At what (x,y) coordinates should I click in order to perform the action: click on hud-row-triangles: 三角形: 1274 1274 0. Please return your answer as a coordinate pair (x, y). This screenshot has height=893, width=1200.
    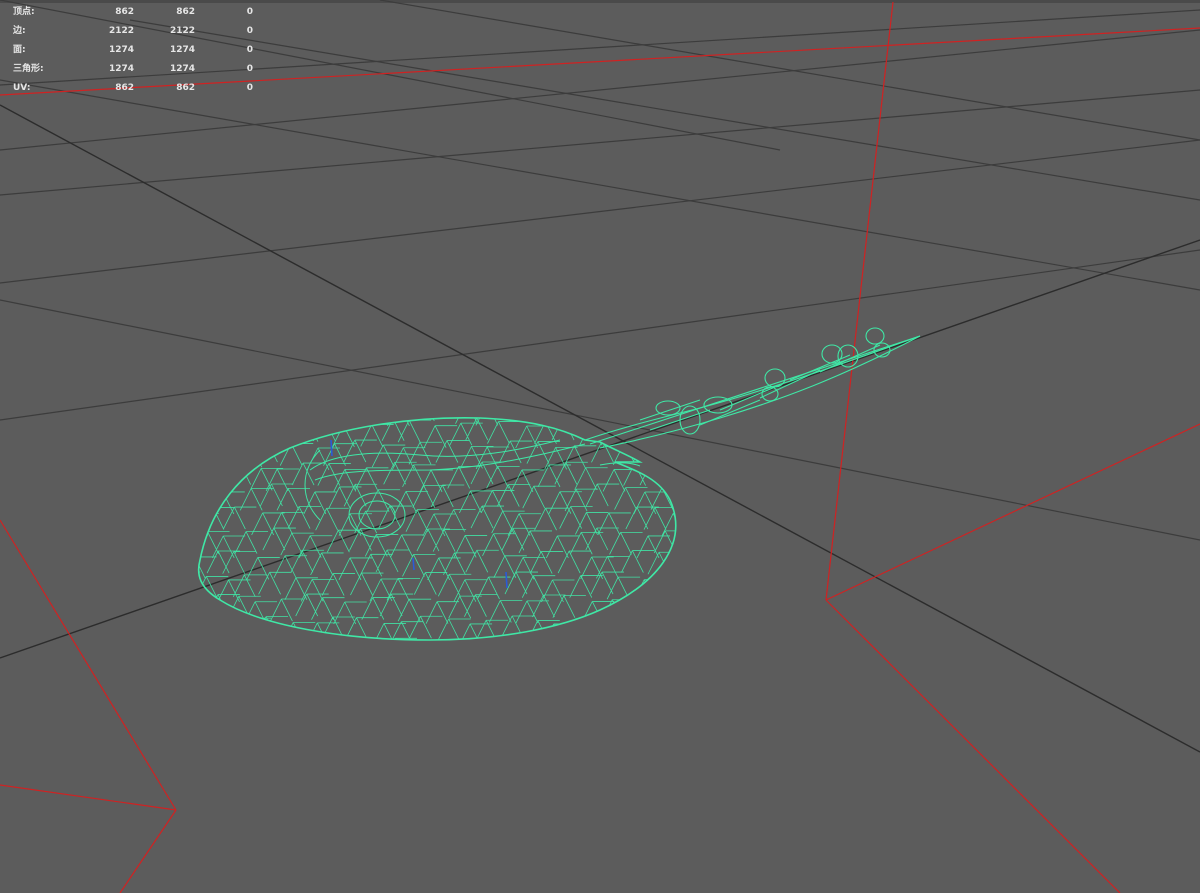
    Looking at the image, I should click on (133, 69).